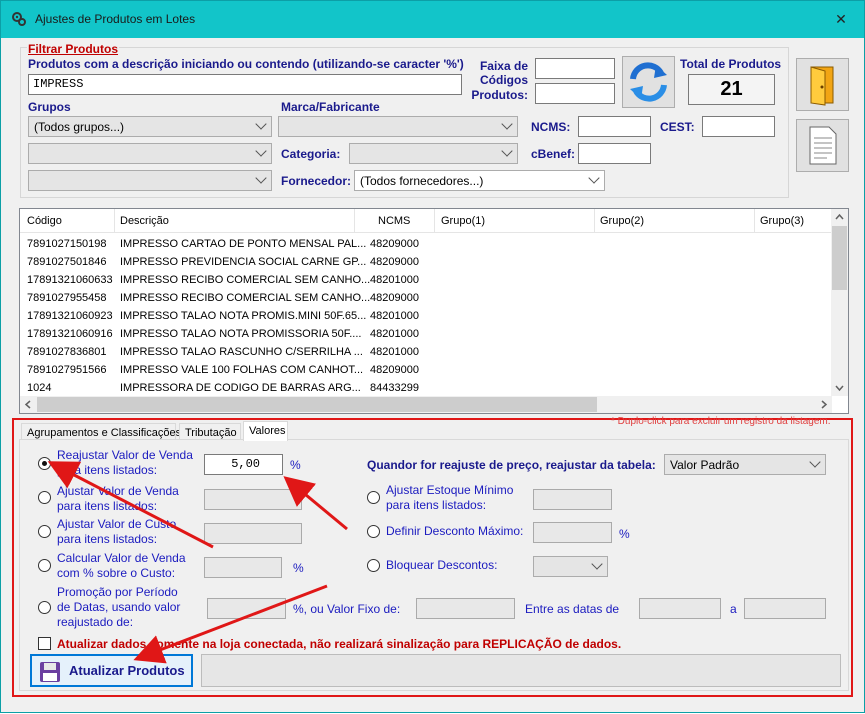  I want to click on arrow-to-update-button, so click(230, 624).